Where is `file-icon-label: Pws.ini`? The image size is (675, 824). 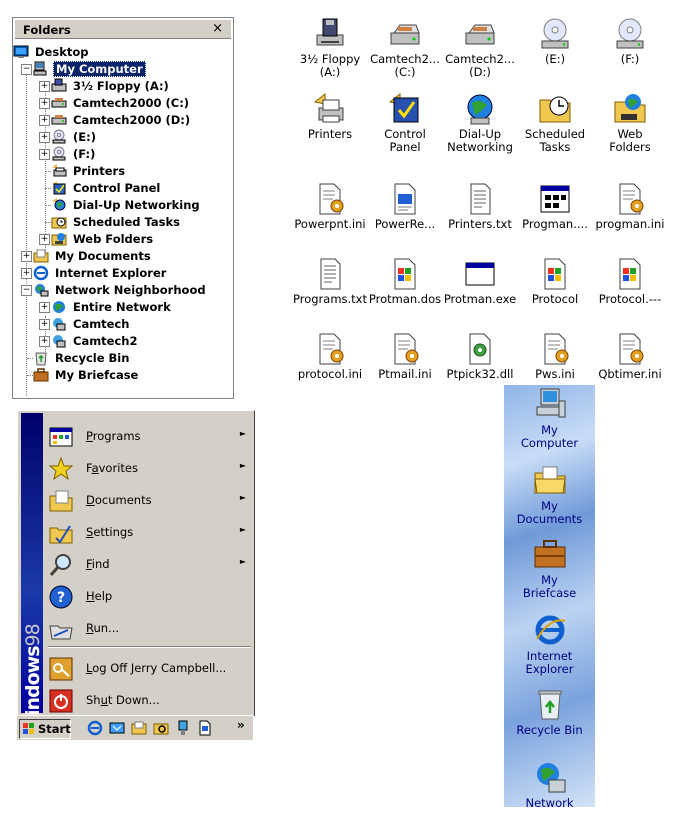
file-icon-label: Pws.ini is located at coordinates (555, 374).